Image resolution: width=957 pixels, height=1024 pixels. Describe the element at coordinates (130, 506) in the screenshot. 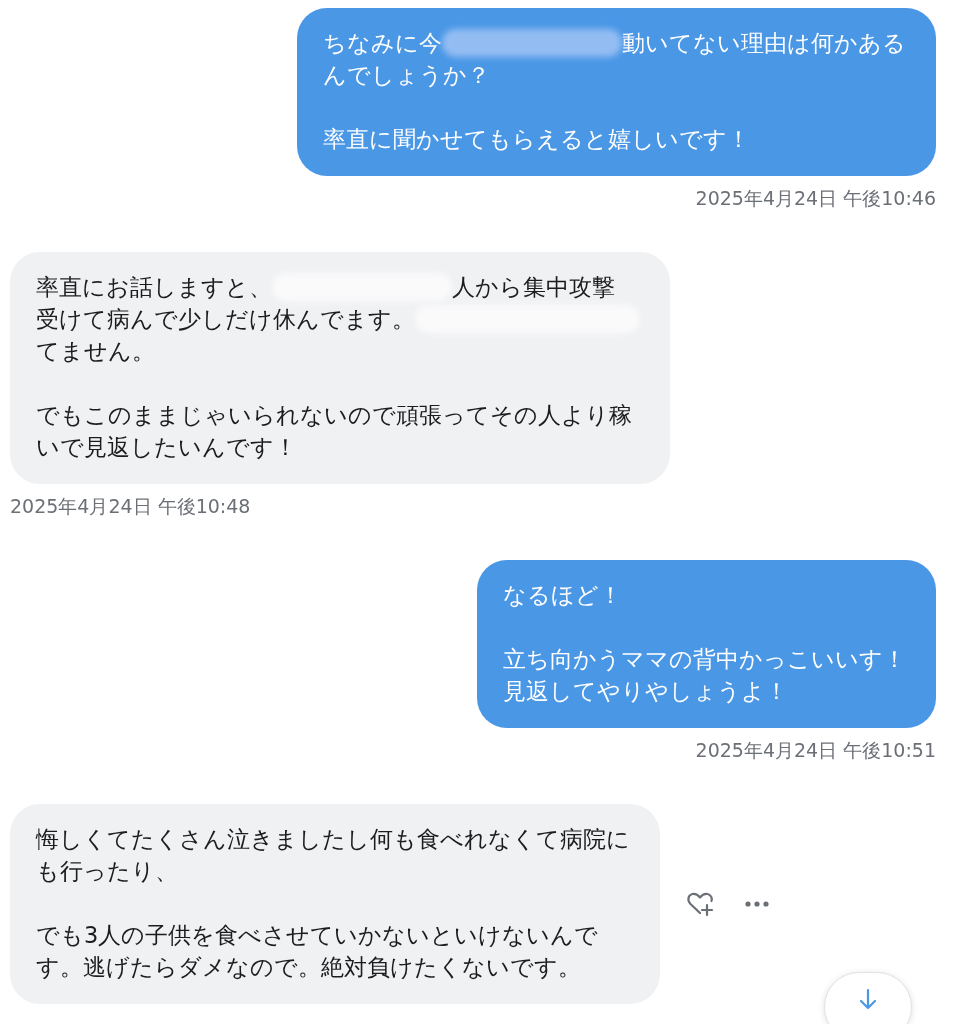

I see `message-timestamp: 2025年4月24日 午後10:48` at that location.